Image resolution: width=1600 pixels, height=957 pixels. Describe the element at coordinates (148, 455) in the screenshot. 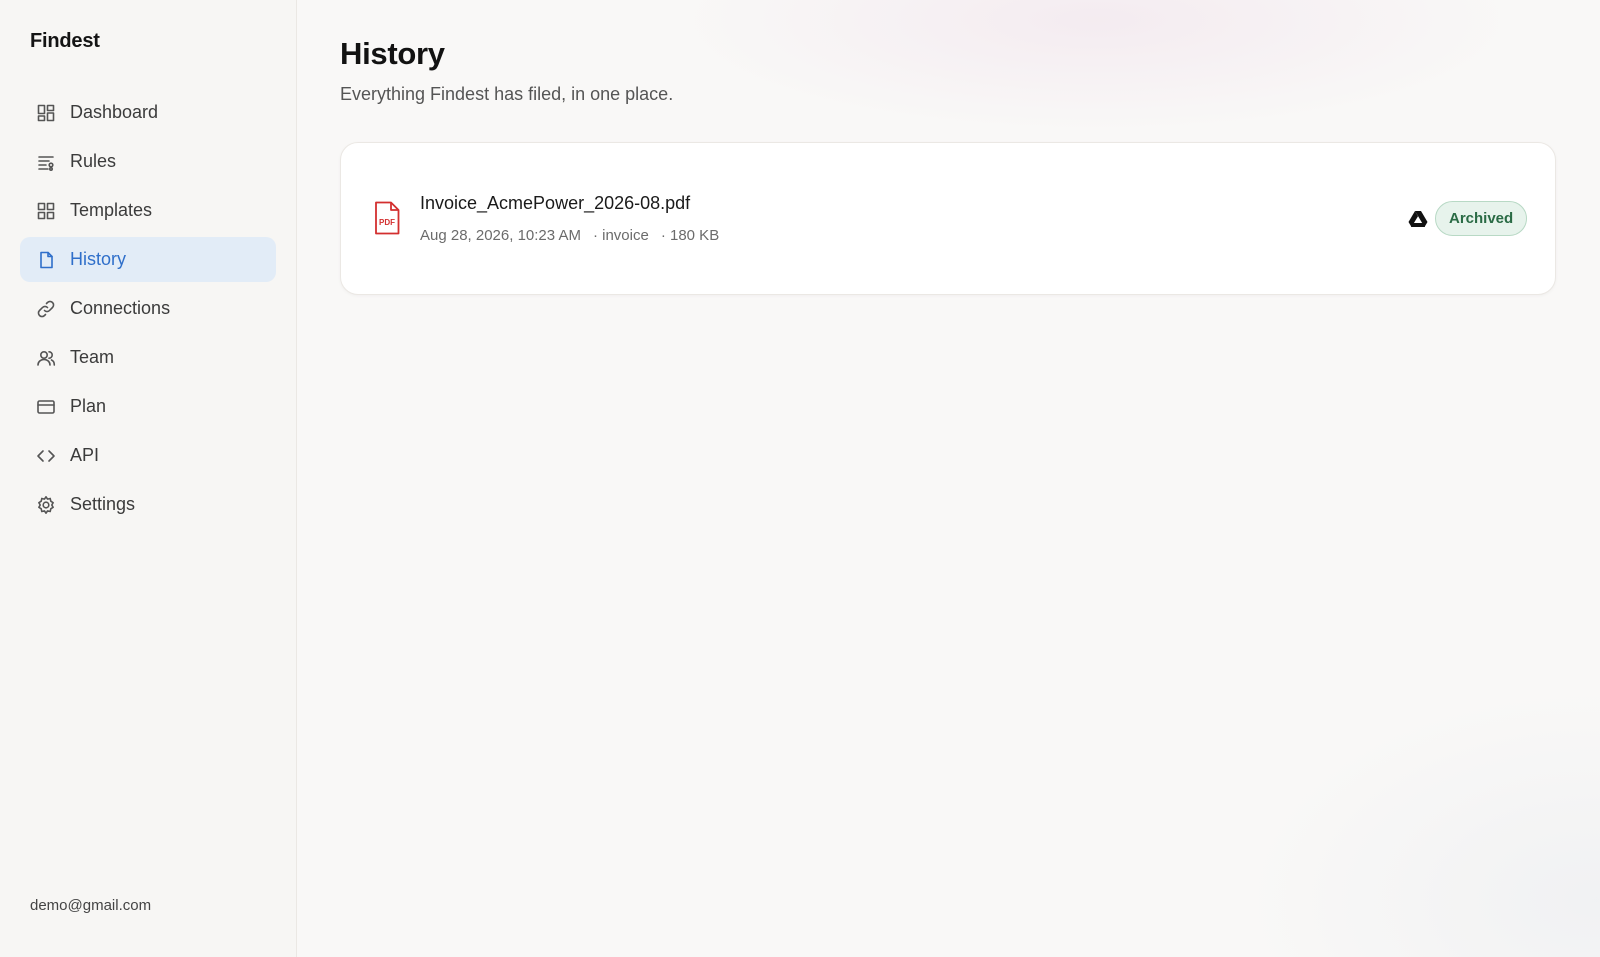

I see `sidebar-item-api: API` at that location.